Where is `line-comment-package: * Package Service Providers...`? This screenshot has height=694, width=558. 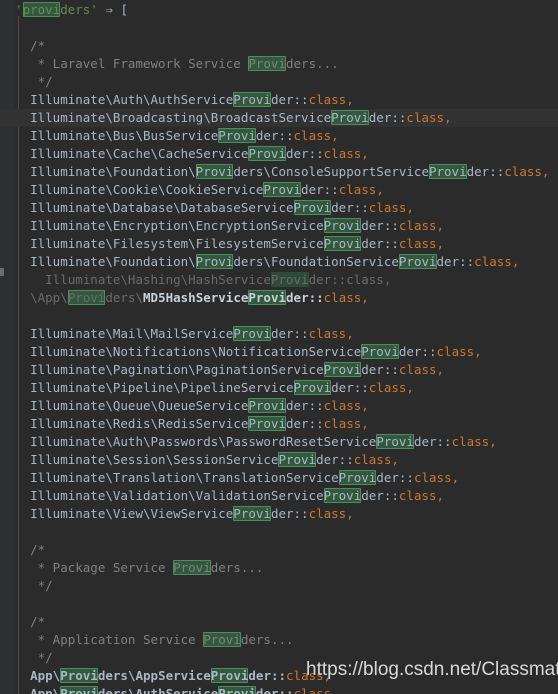 line-comment-package: * Package Service Providers... is located at coordinates (279, 568).